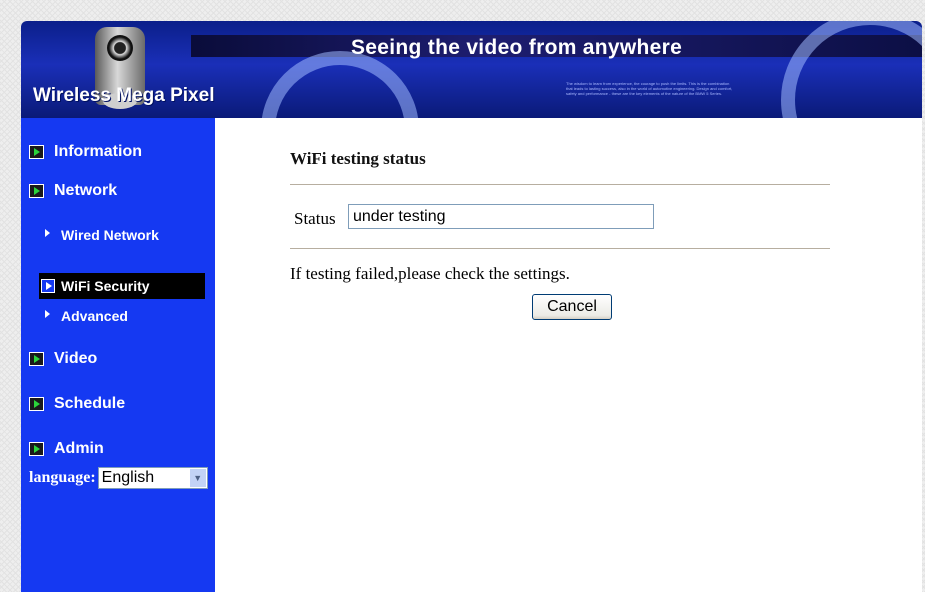 This screenshot has height=592, width=925. I want to click on status-label: Status, so click(315, 218).